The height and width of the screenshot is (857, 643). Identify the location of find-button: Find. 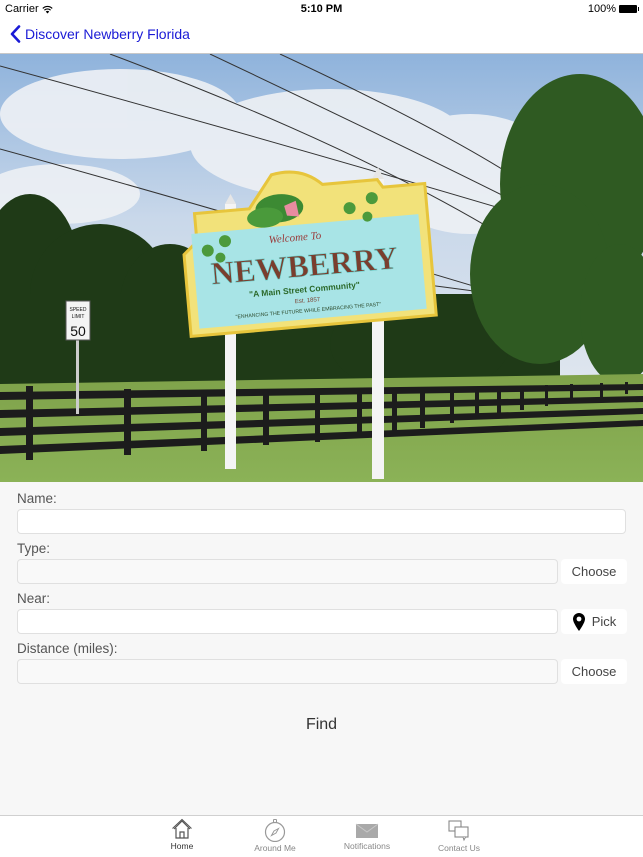
(321, 725).